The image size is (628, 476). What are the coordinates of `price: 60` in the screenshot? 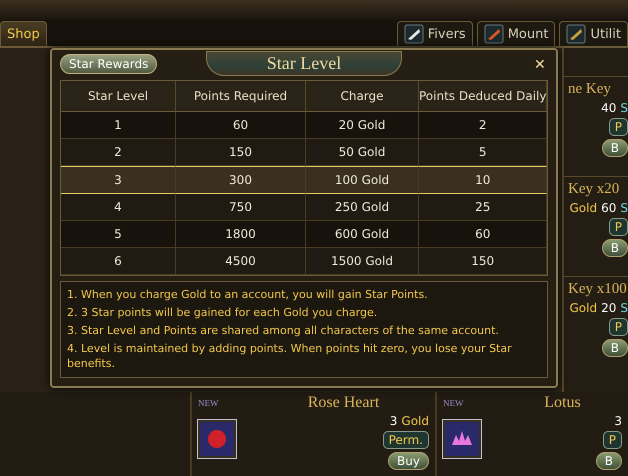 It's located at (608, 208).